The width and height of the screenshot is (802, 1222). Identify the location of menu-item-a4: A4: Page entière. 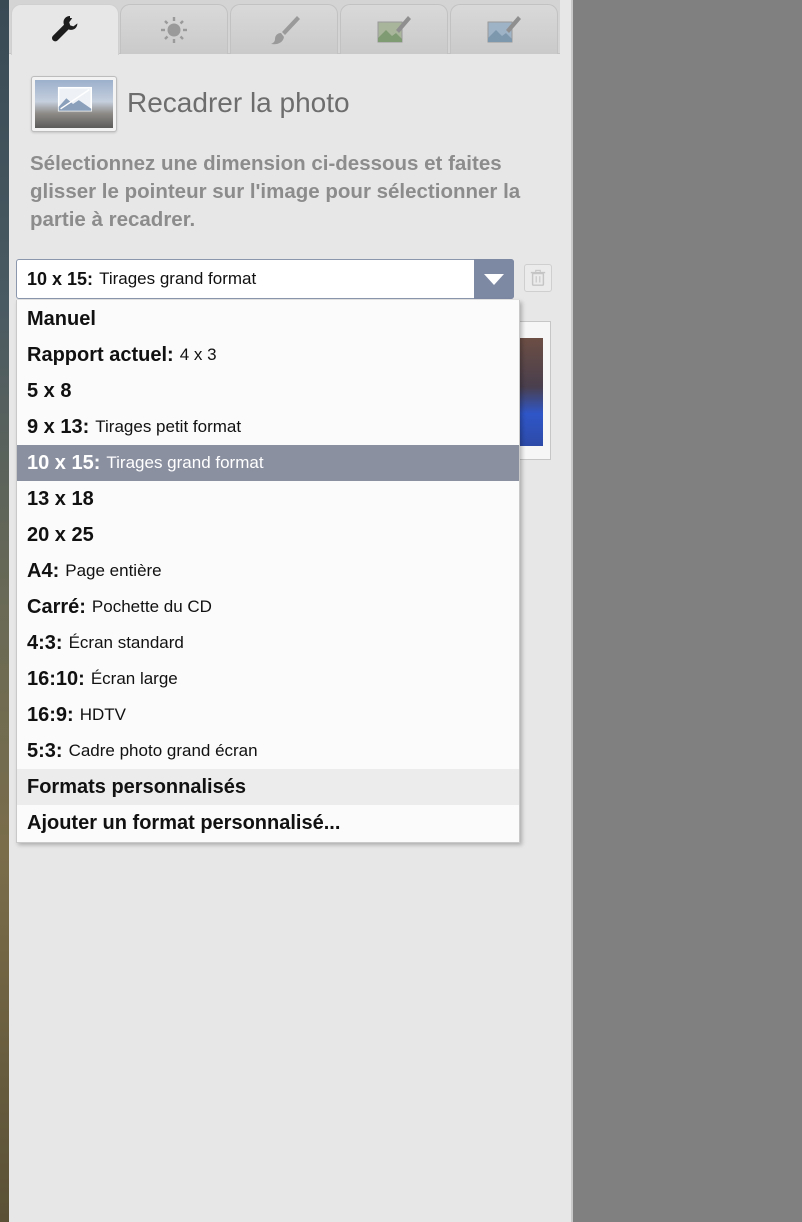
(268, 571).